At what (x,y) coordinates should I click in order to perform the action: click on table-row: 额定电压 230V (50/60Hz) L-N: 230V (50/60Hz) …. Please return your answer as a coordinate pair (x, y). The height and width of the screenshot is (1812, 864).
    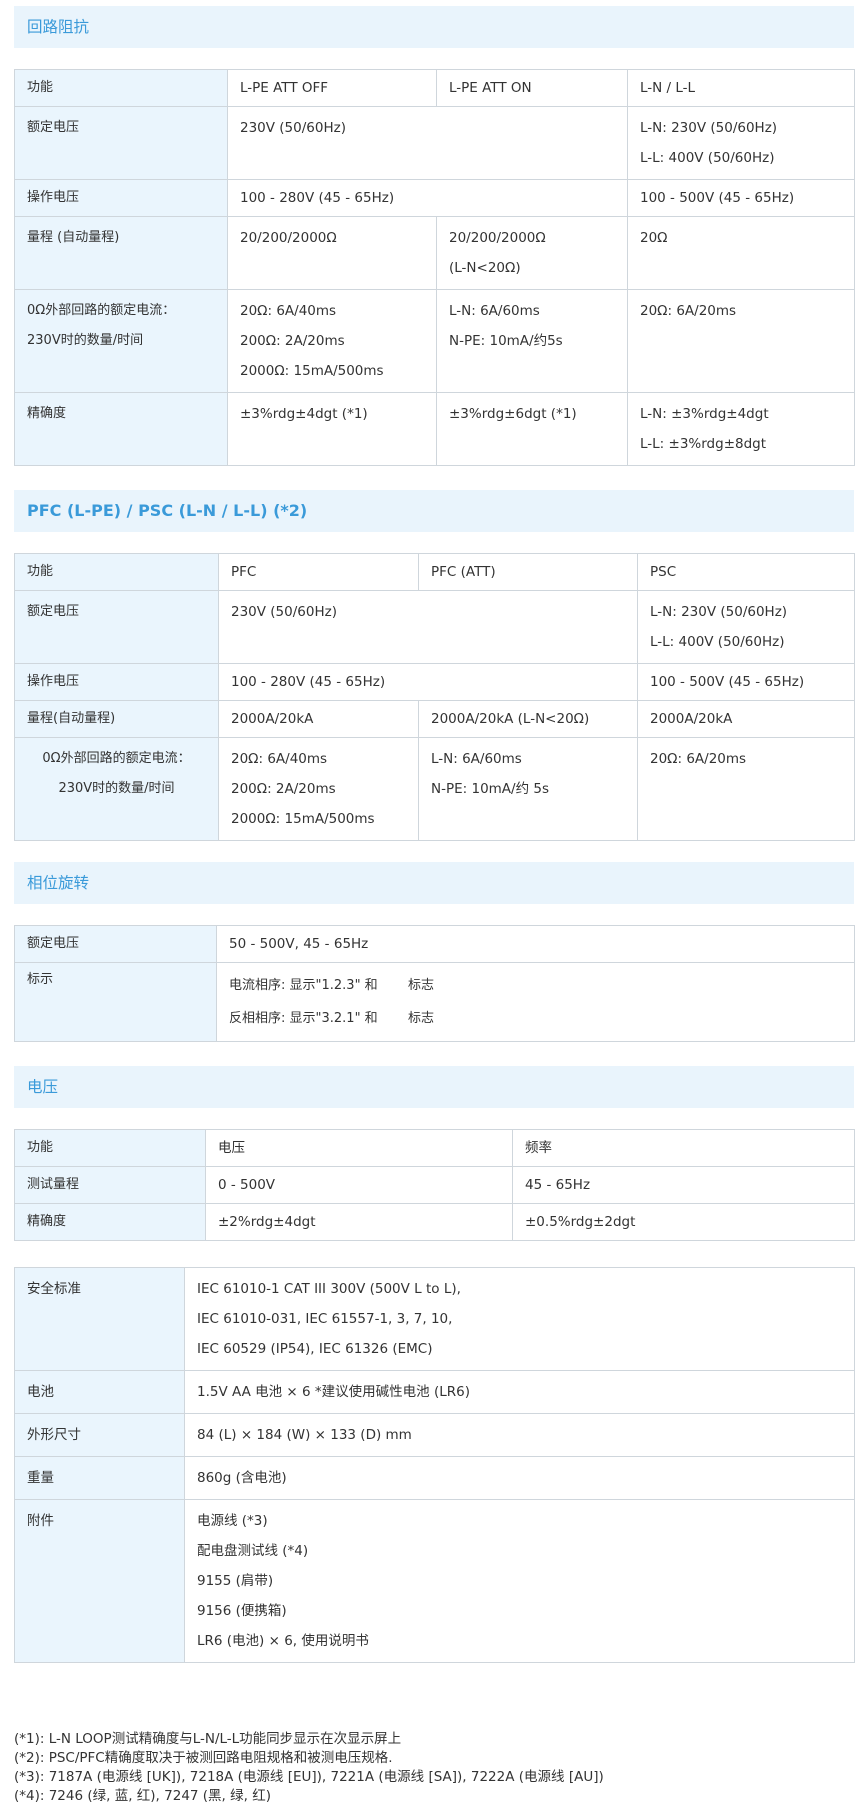
    Looking at the image, I should click on (434, 627).